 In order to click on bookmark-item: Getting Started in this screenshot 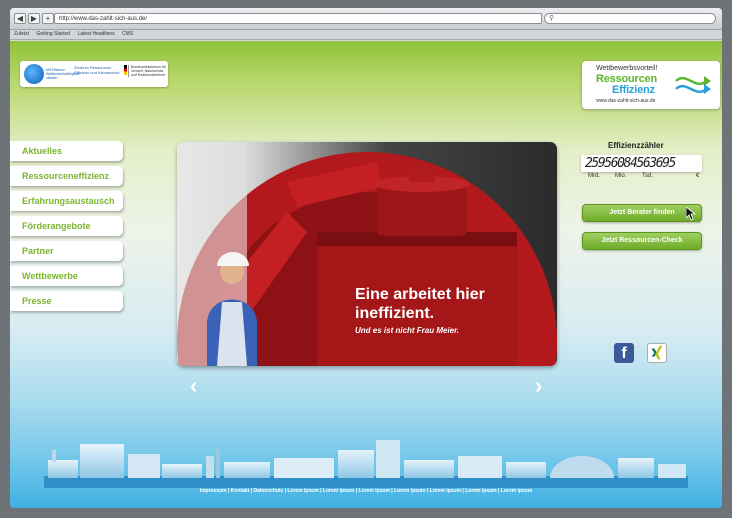, I will do `click(53, 34)`.